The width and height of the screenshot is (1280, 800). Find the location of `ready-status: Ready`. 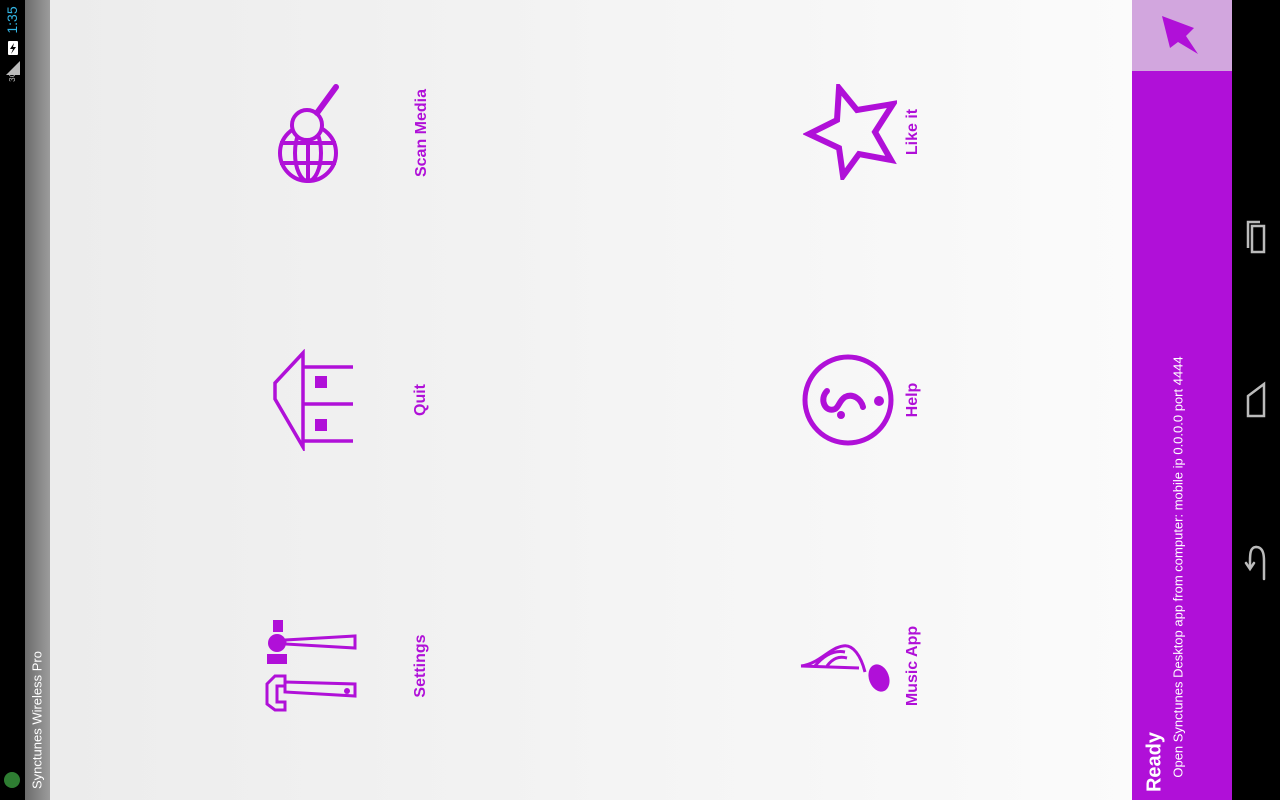

ready-status: Ready is located at coordinates (1154, 762).